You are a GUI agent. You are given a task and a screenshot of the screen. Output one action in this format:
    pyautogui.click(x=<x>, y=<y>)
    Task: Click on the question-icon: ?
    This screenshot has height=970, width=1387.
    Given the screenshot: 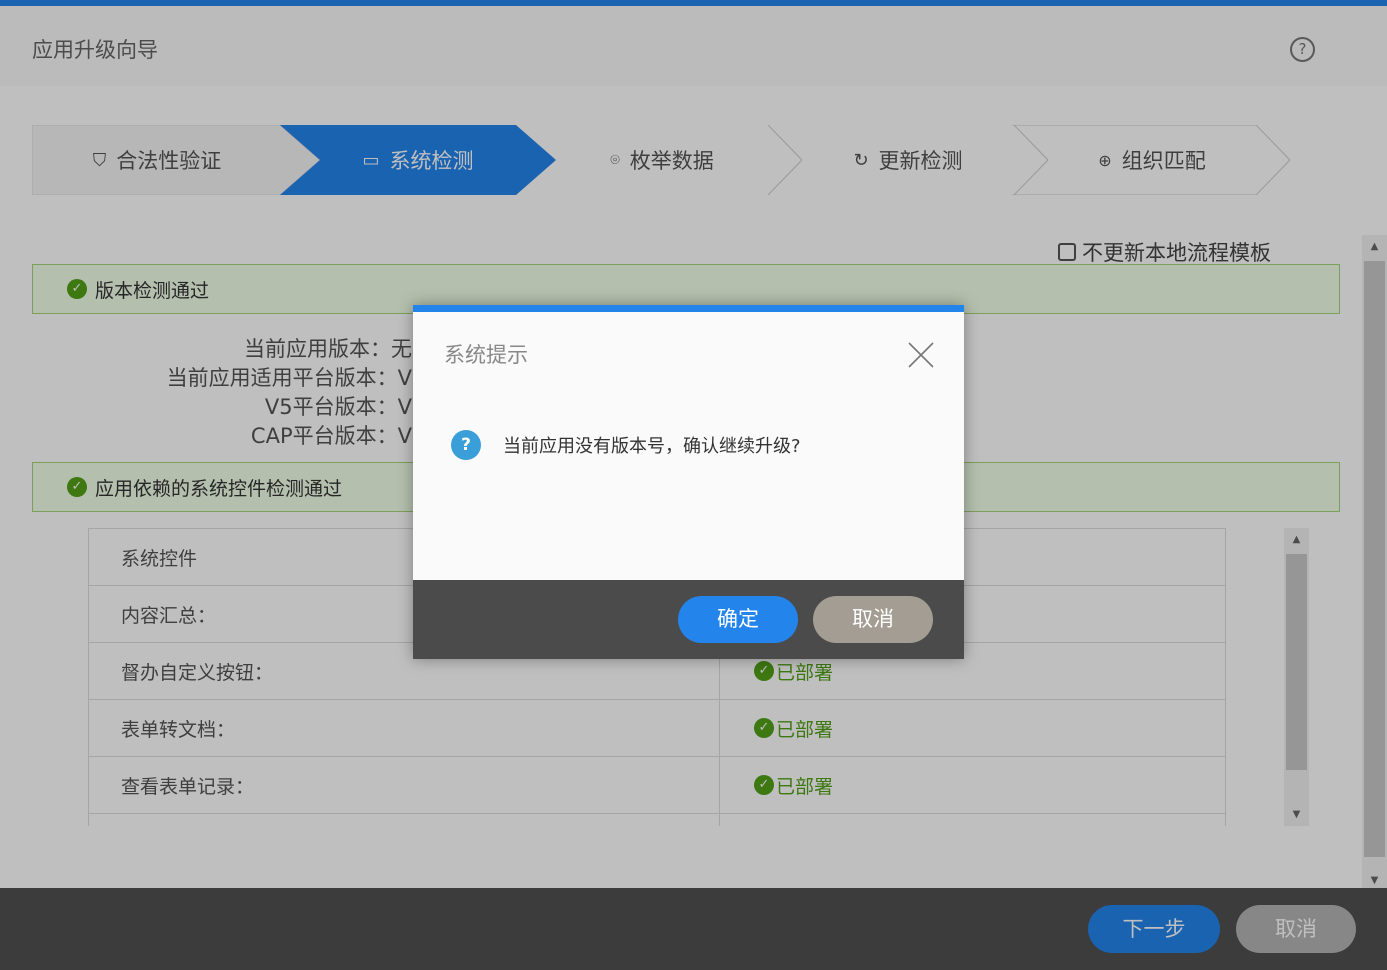 What is the action you would take?
    pyautogui.click(x=466, y=445)
    